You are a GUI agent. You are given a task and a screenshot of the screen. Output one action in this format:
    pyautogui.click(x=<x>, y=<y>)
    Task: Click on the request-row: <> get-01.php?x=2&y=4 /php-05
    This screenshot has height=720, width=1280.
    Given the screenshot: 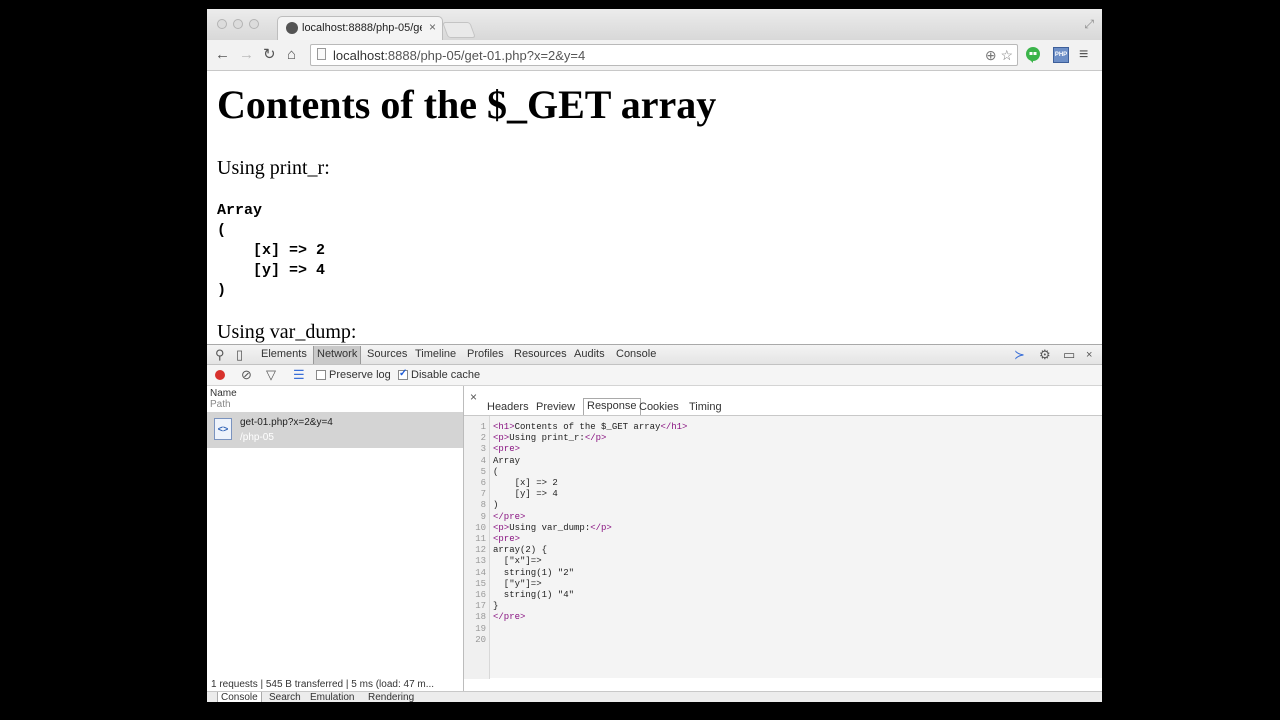 What is the action you would take?
    pyautogui.click(x=335, y=430)
    